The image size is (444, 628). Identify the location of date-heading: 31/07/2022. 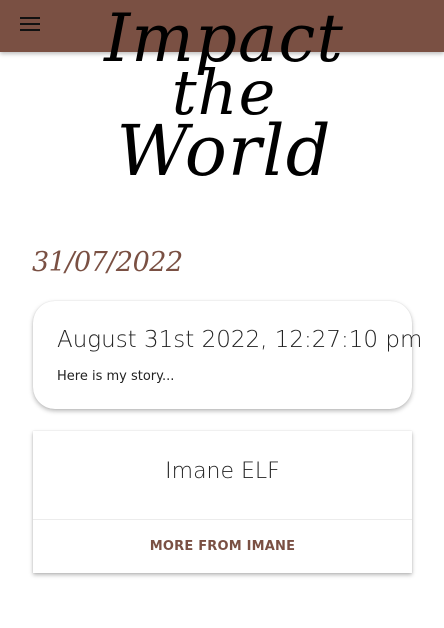
(107, 262).